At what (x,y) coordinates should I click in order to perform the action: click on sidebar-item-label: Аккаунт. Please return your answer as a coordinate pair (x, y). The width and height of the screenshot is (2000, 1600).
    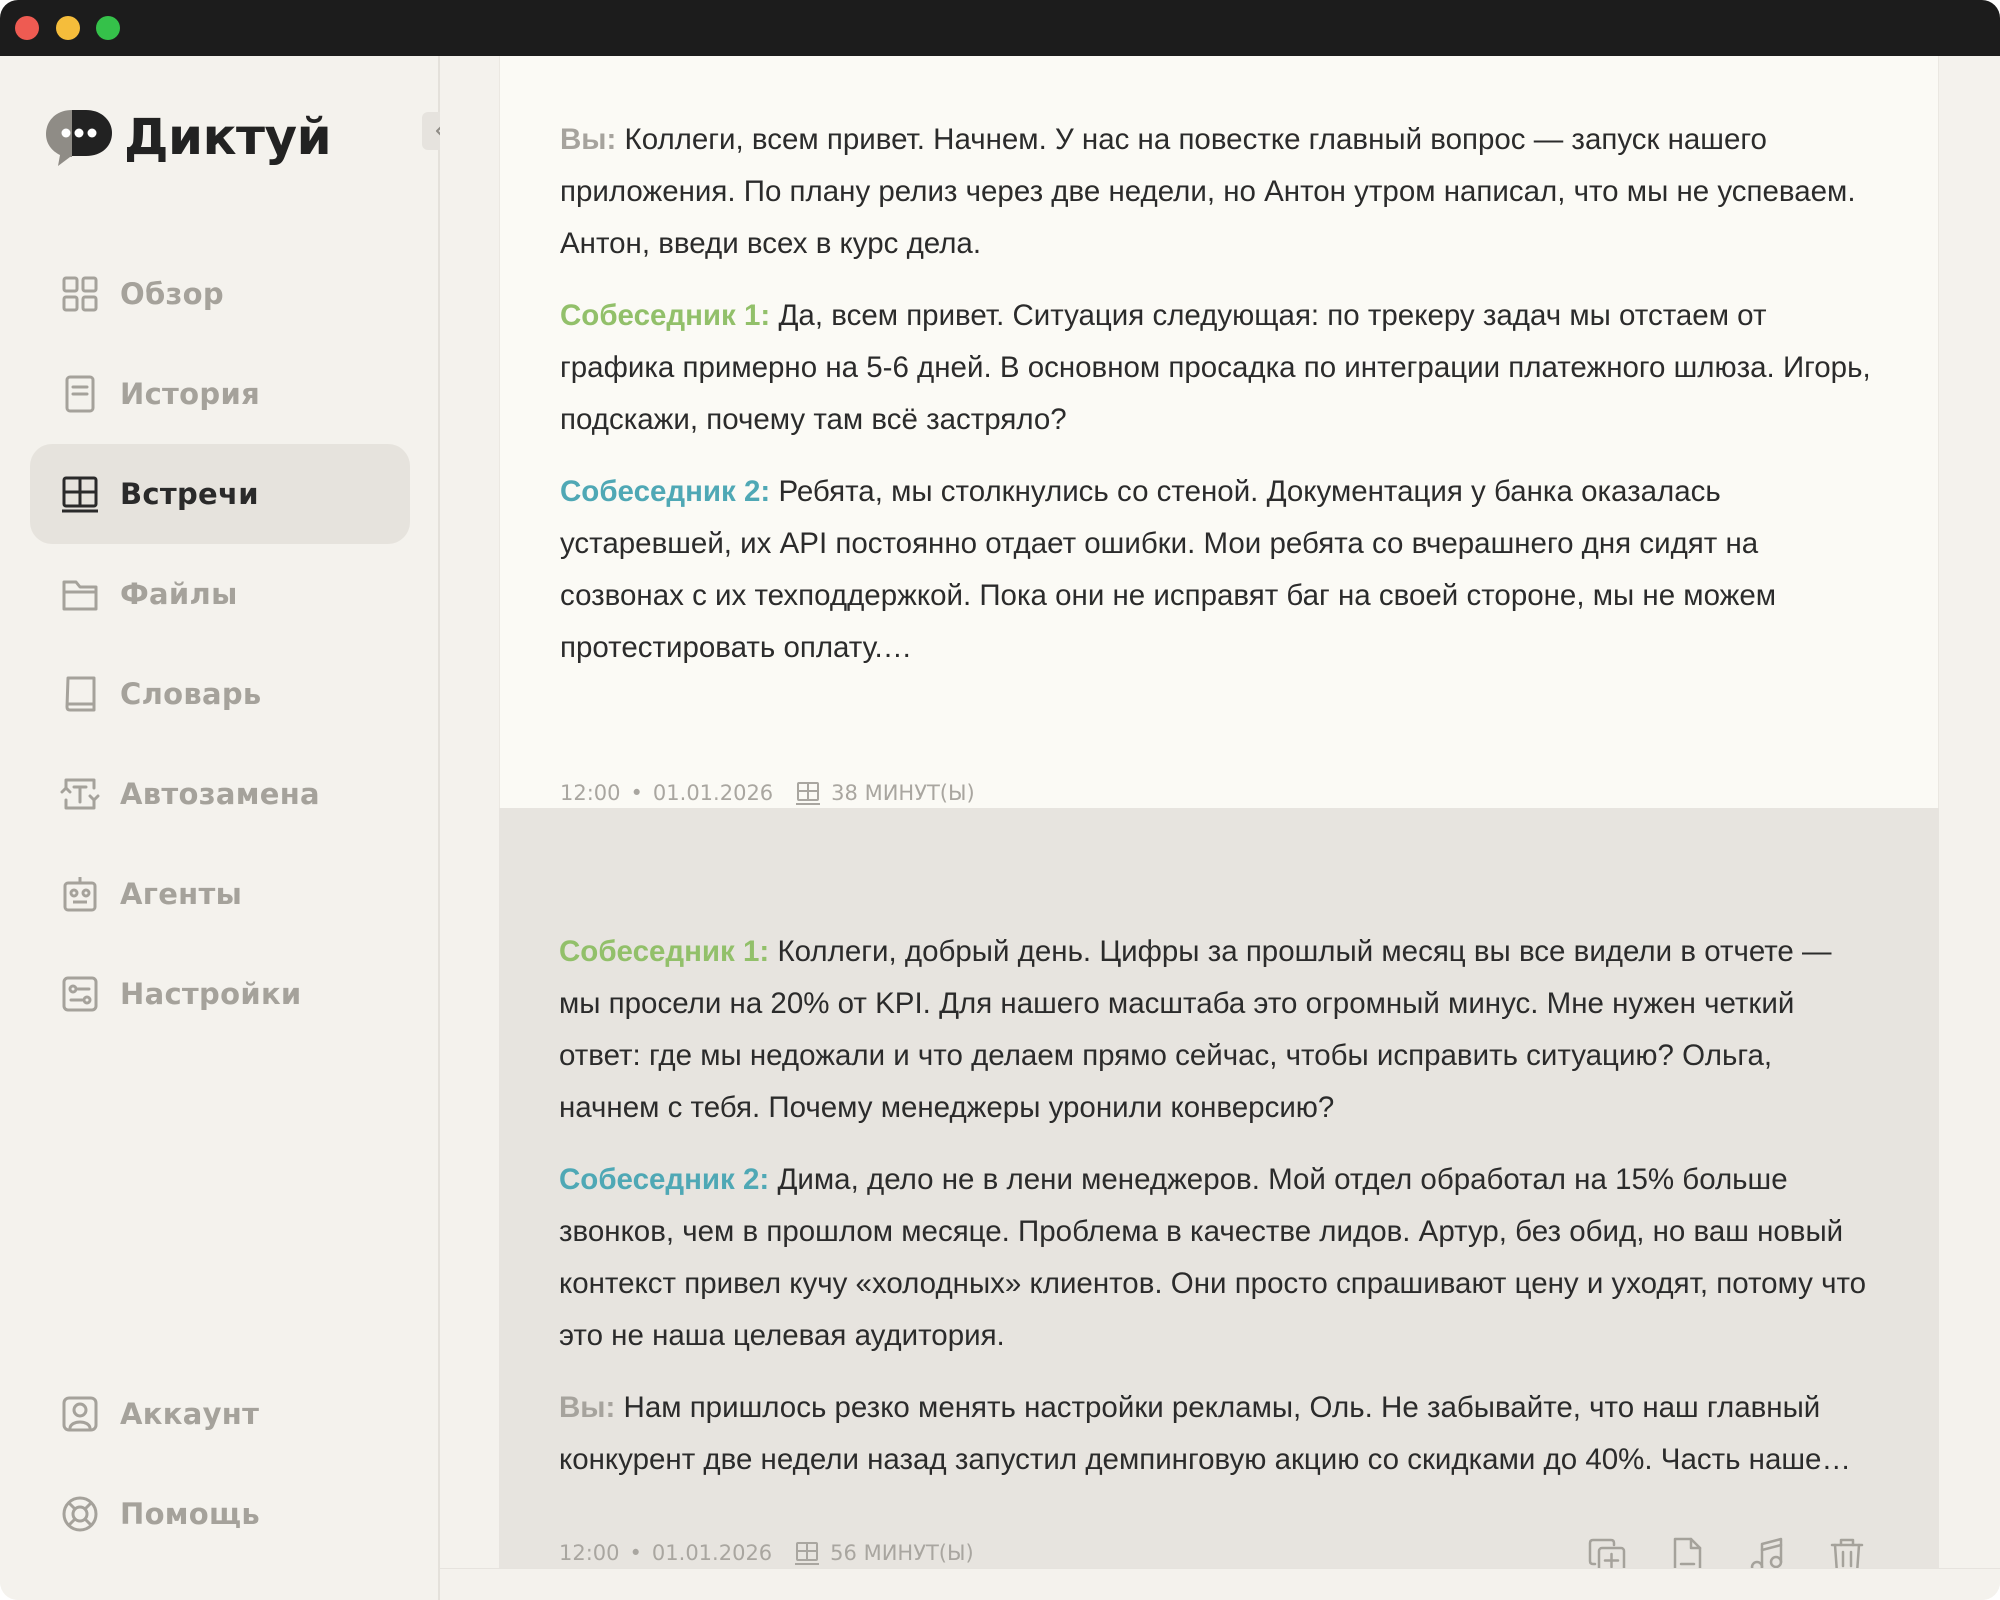
    Looking at the image, I should click on (190, 1414).